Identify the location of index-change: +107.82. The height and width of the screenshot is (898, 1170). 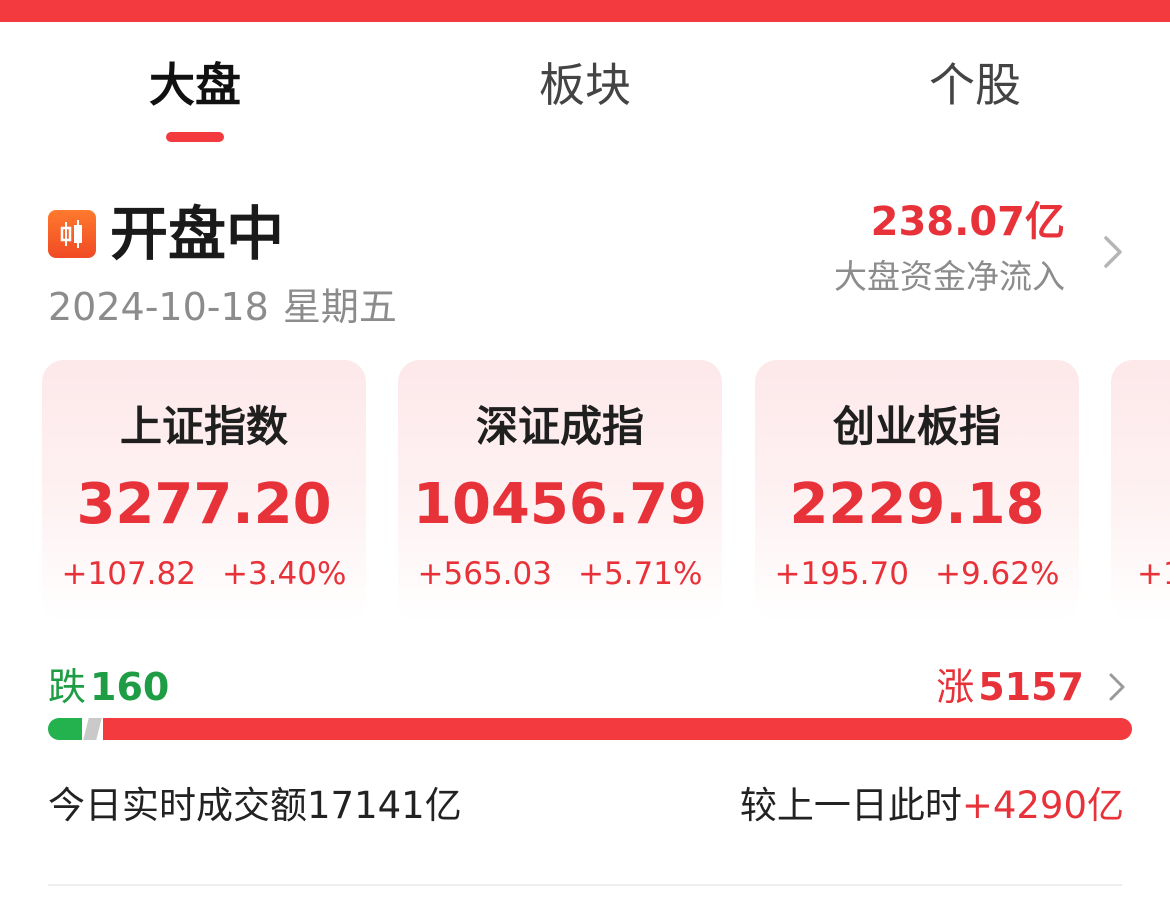
(128, 574).